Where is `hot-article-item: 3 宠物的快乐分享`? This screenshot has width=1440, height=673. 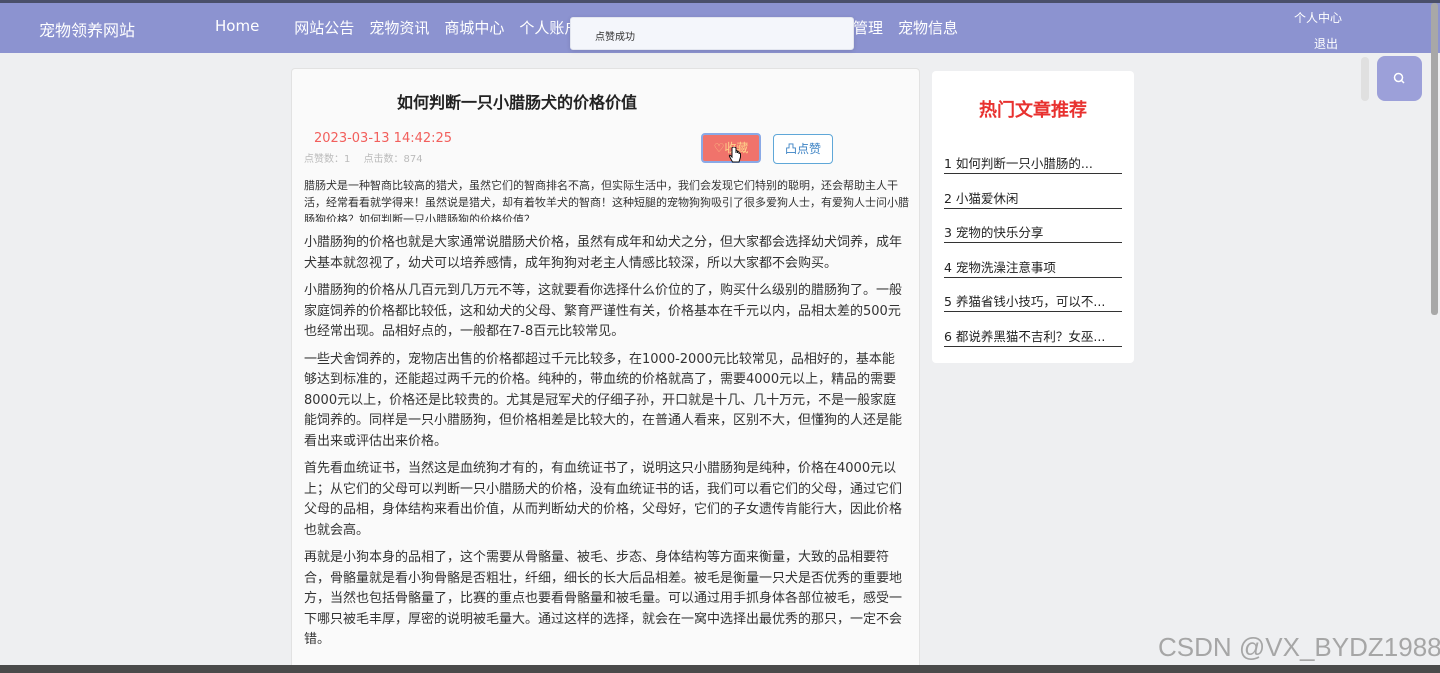 hot-article-item: 3 宠物的快乐分享 is located at coordinates (1033, 232).